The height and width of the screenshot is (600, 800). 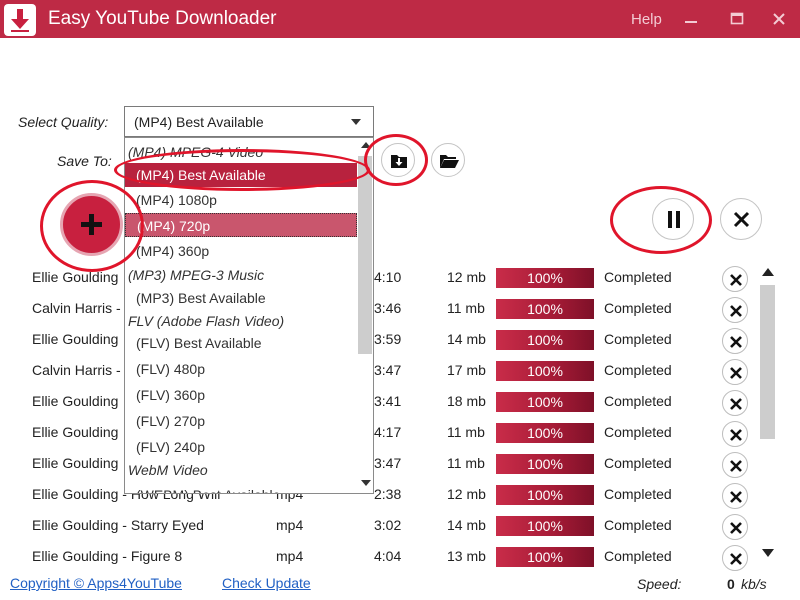 I want to click on dropdown-group-header: FLV (Adobe Flash Video), so click(x=241, y=321).